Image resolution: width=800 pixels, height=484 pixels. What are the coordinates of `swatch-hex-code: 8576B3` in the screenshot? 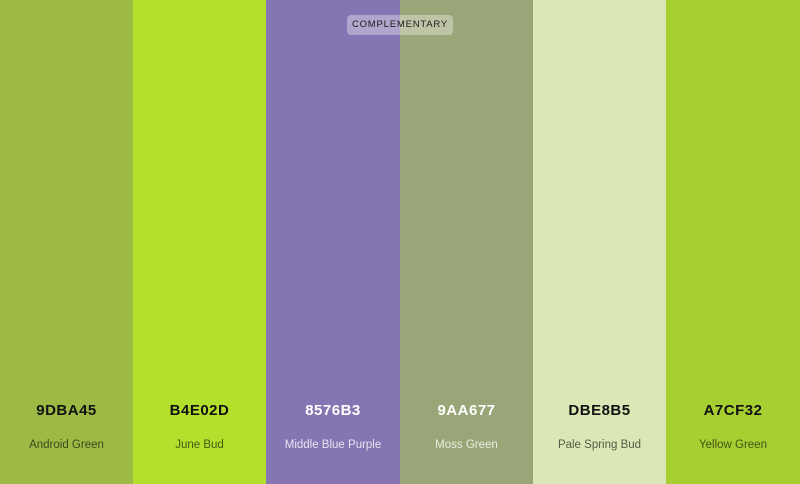 It's located at (333, 411).